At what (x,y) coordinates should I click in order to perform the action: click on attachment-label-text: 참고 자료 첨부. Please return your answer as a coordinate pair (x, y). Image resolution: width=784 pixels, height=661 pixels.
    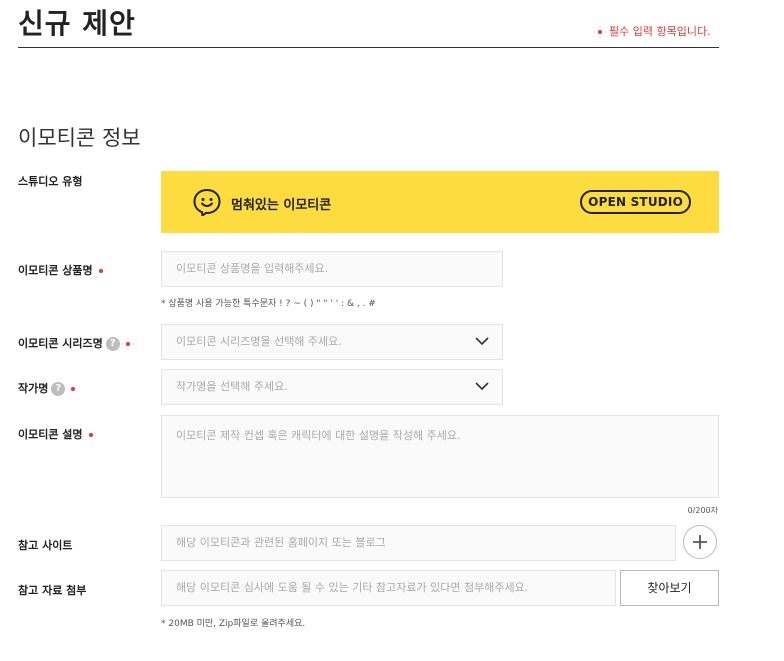
    Looking at the image, I should click on (52, 590).